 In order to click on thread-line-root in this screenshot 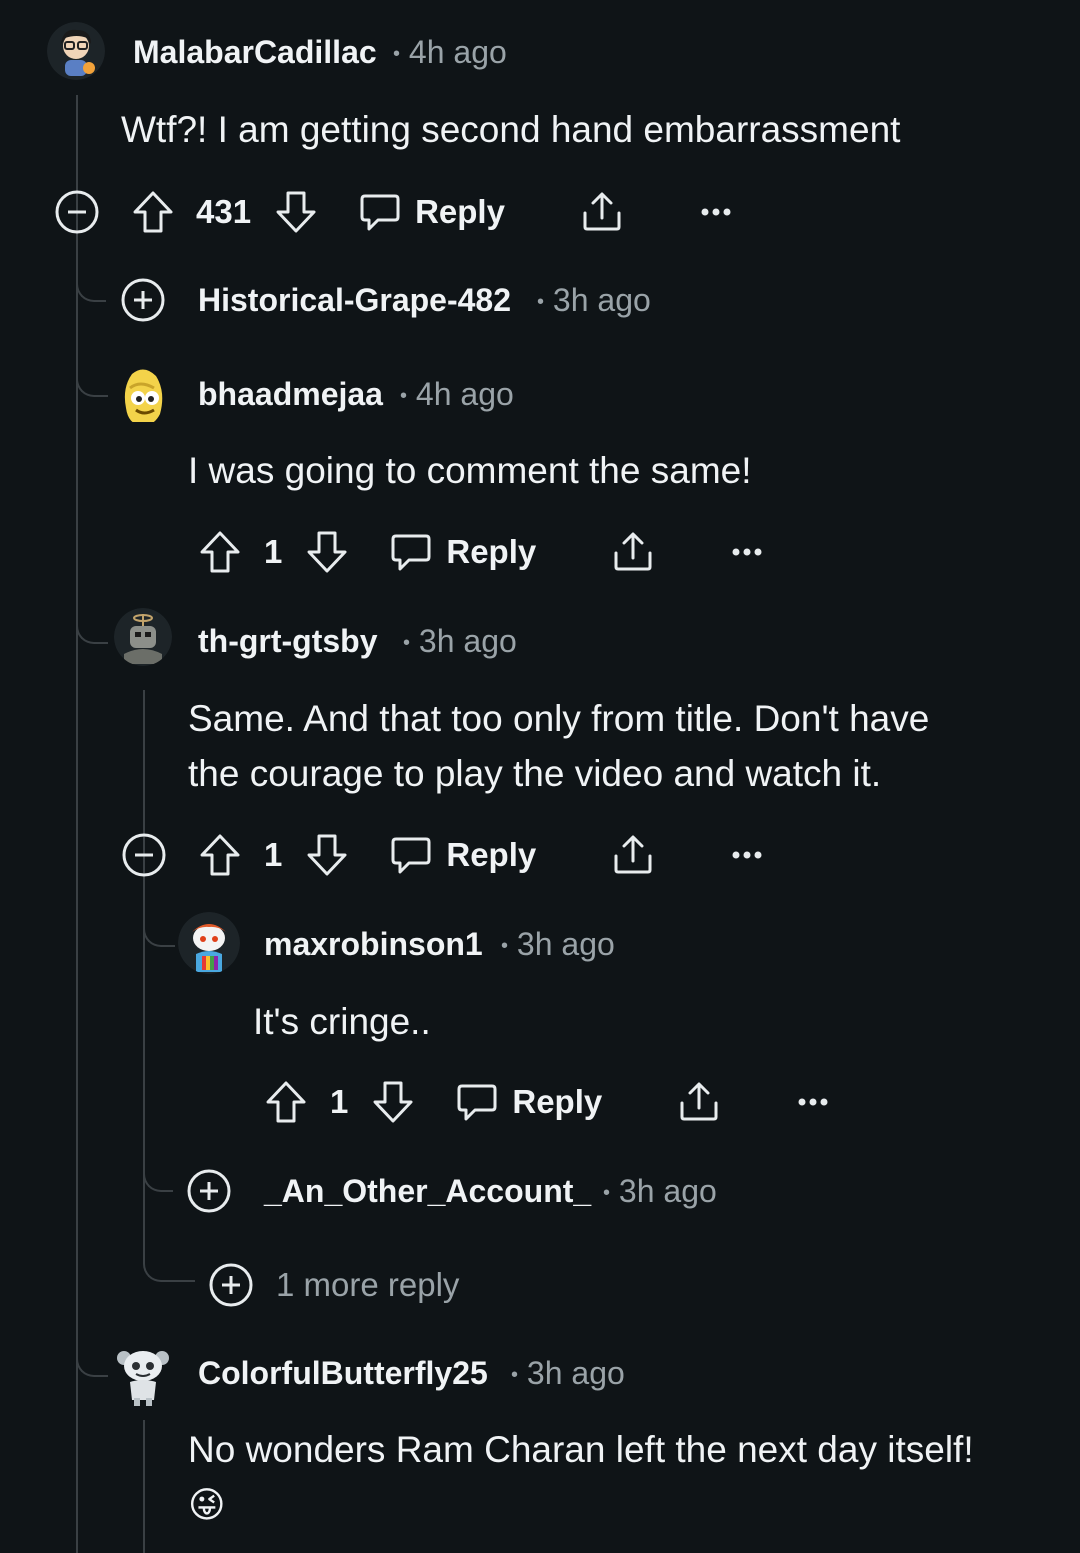, I will do `click(77, 824)`.